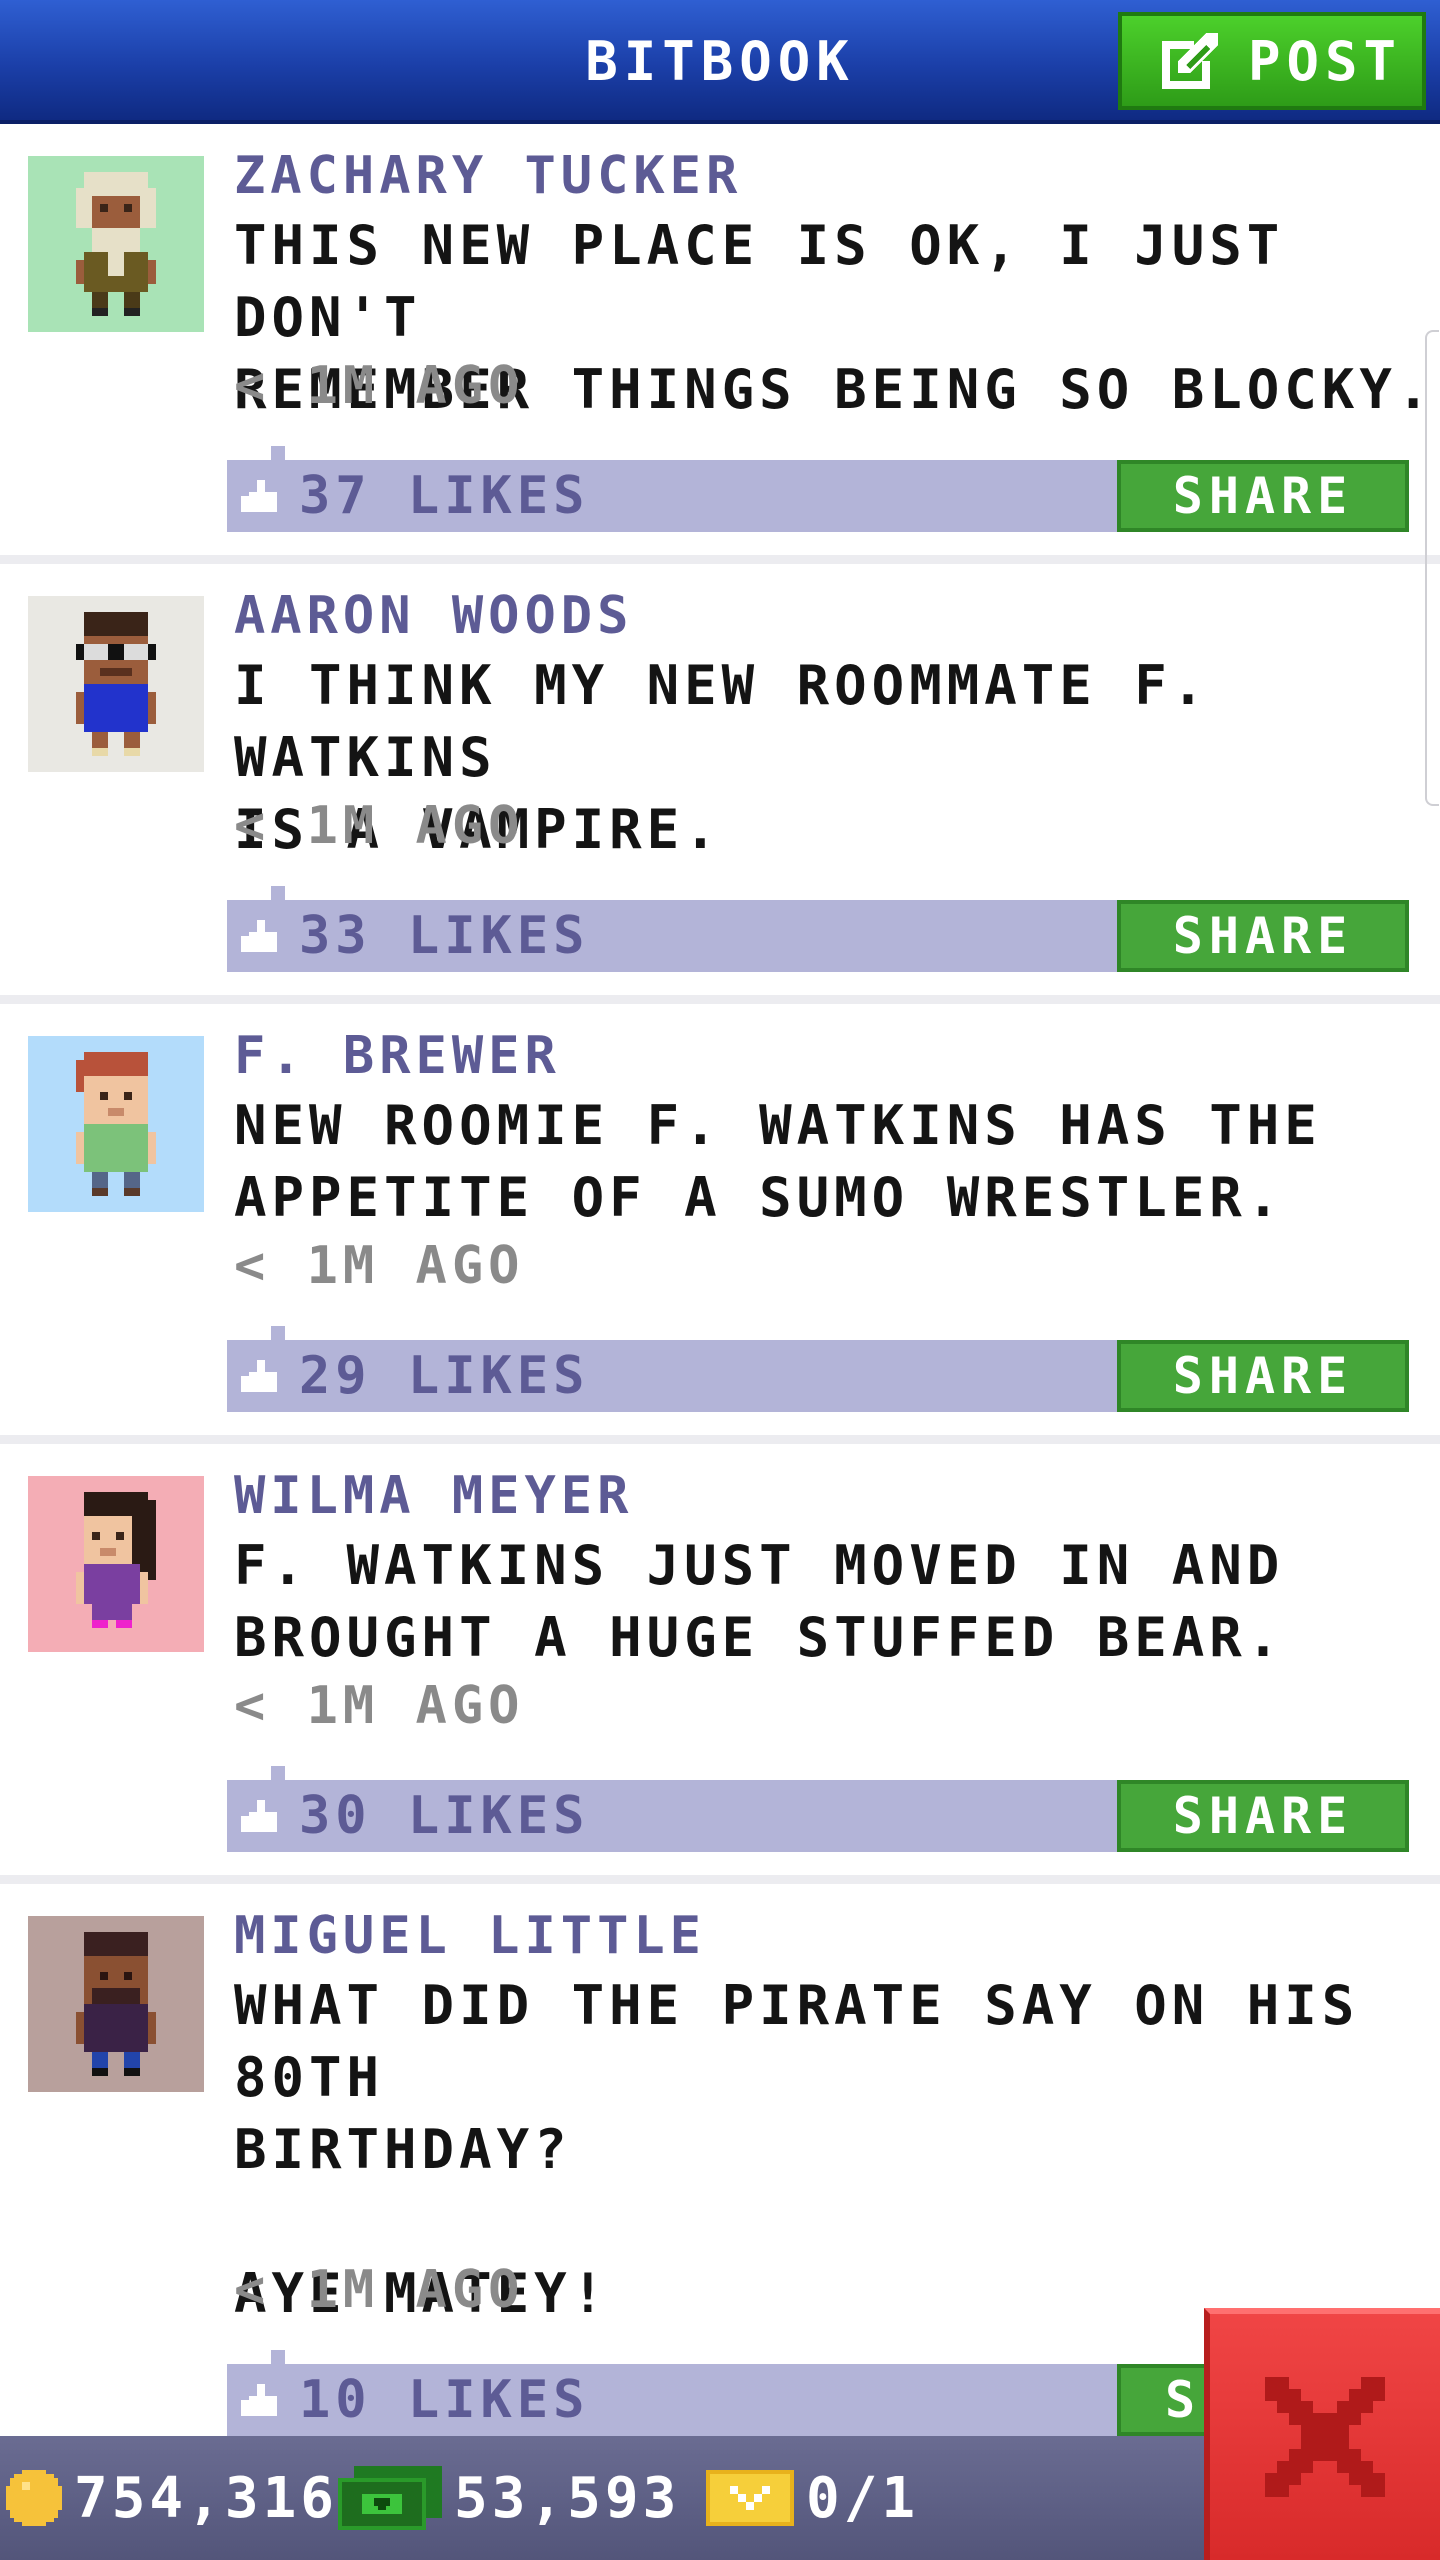  I want to click on bux-stat: 53,593, so click(509, 2498).